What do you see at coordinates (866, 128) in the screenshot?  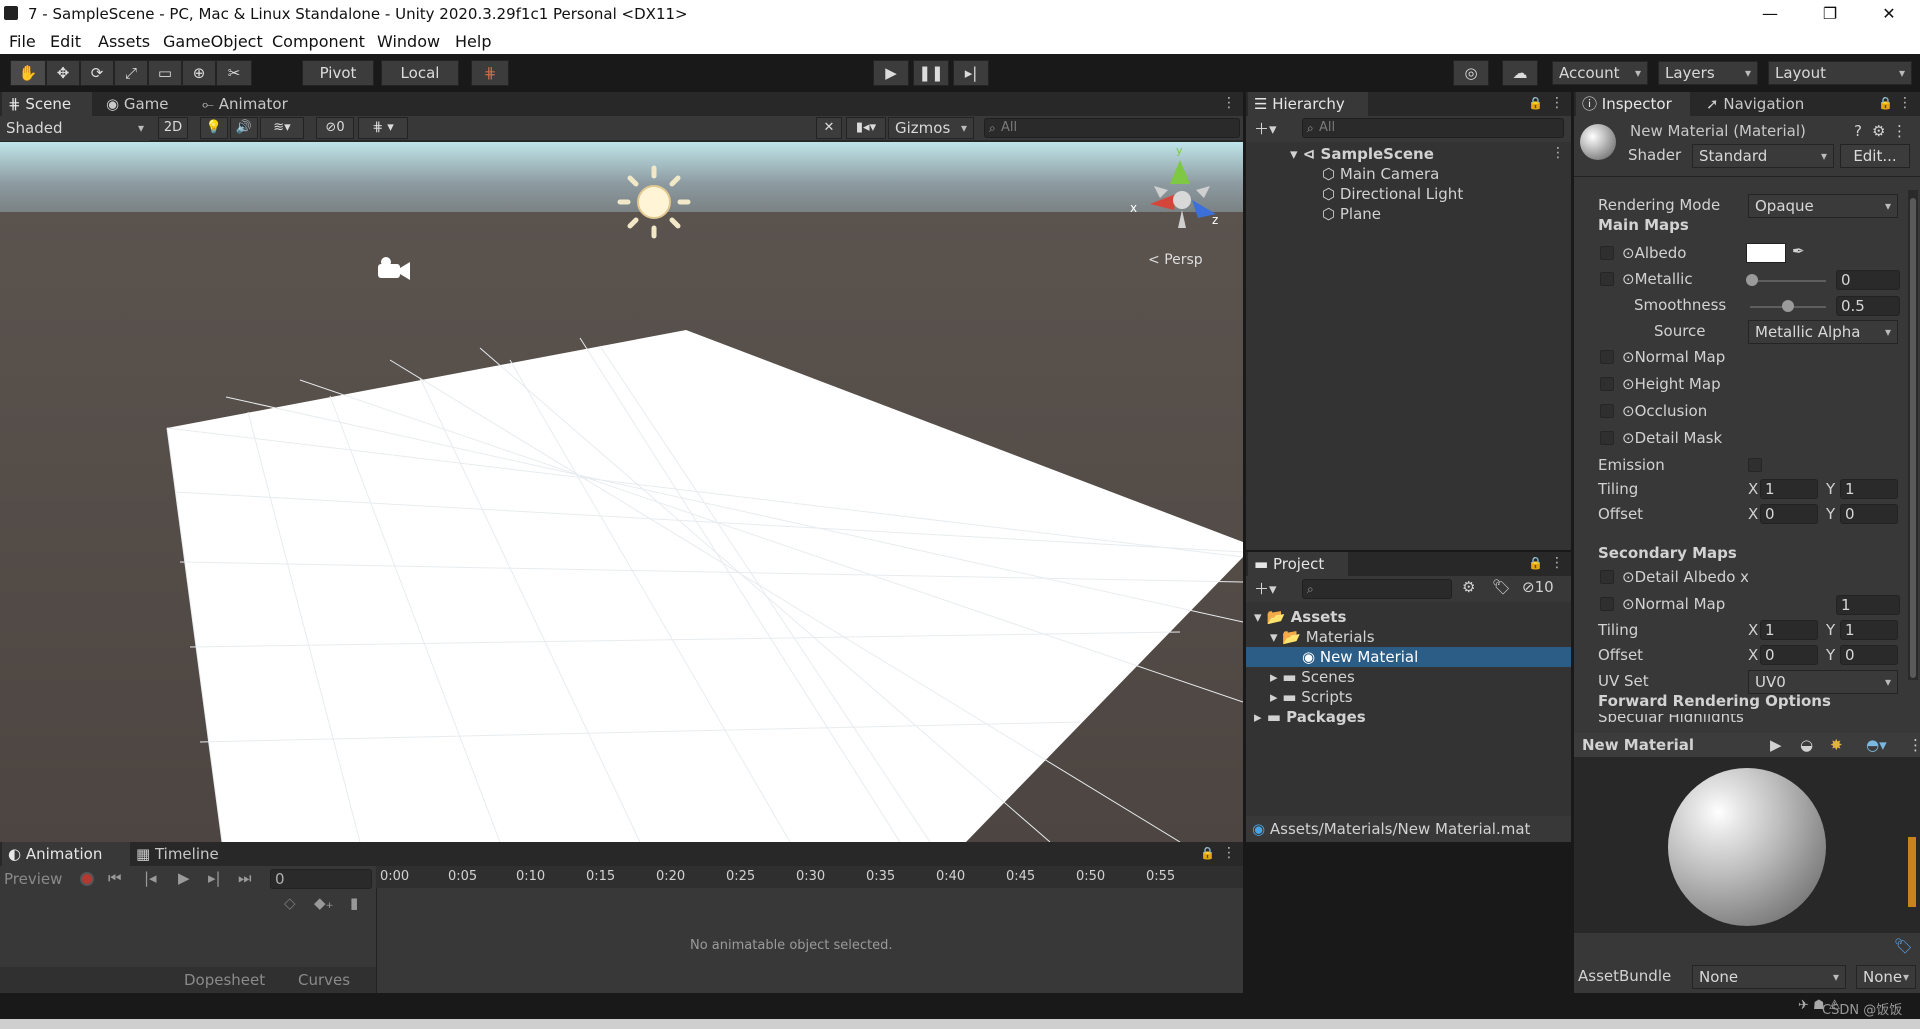 I see `camera-dropdown-icon: ▮◂▾` at bounding box center [866, 128].